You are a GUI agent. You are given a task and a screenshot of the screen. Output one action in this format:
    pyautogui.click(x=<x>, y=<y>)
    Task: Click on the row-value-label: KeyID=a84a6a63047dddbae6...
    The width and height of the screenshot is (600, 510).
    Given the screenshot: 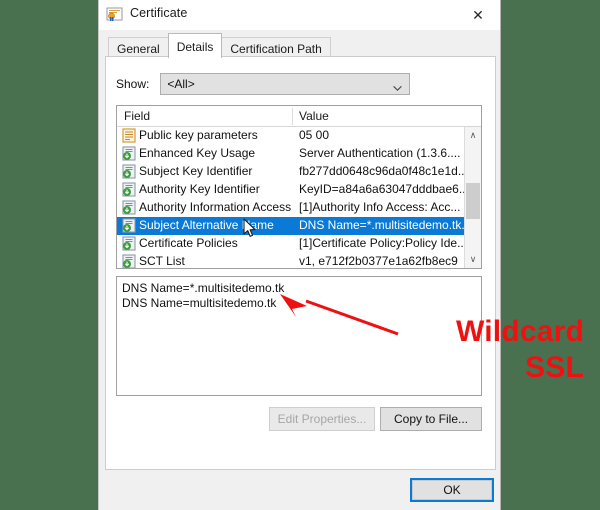 What is the action you would take?
    pyautogui.click(x=384, y=189)
    